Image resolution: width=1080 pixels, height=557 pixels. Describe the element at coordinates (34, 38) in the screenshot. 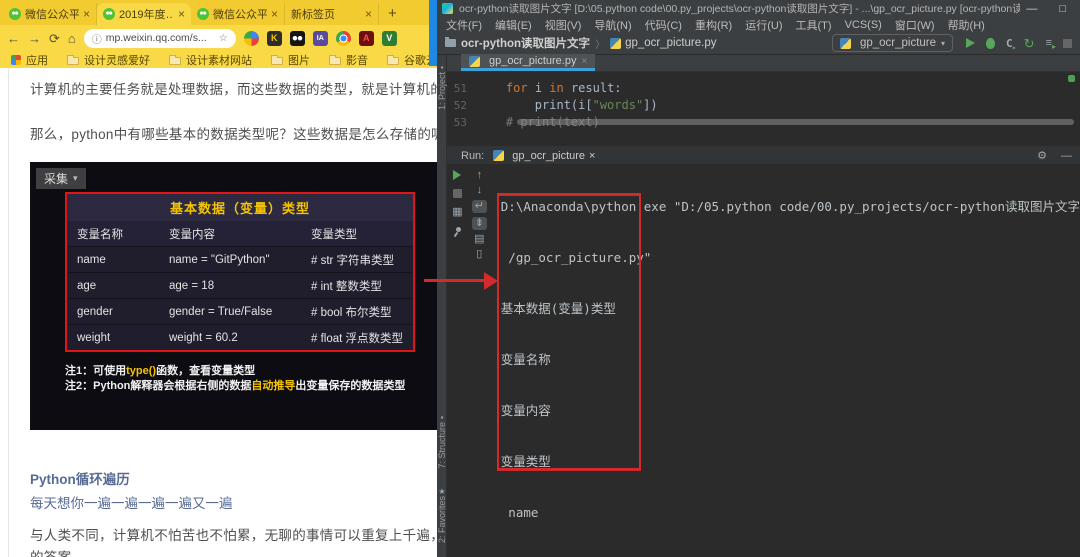

I see `forward-icon: →` at that location.